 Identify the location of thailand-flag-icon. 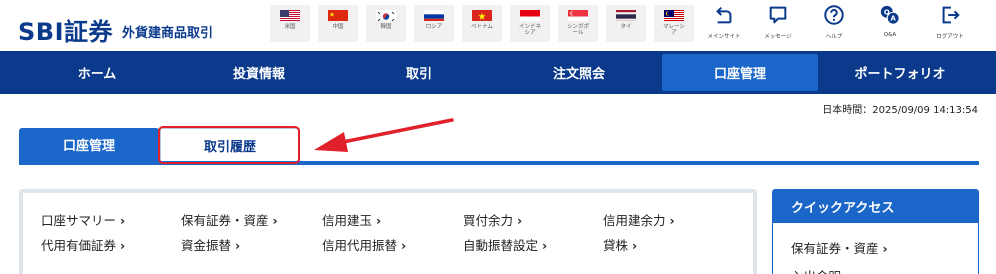
(626, 14).